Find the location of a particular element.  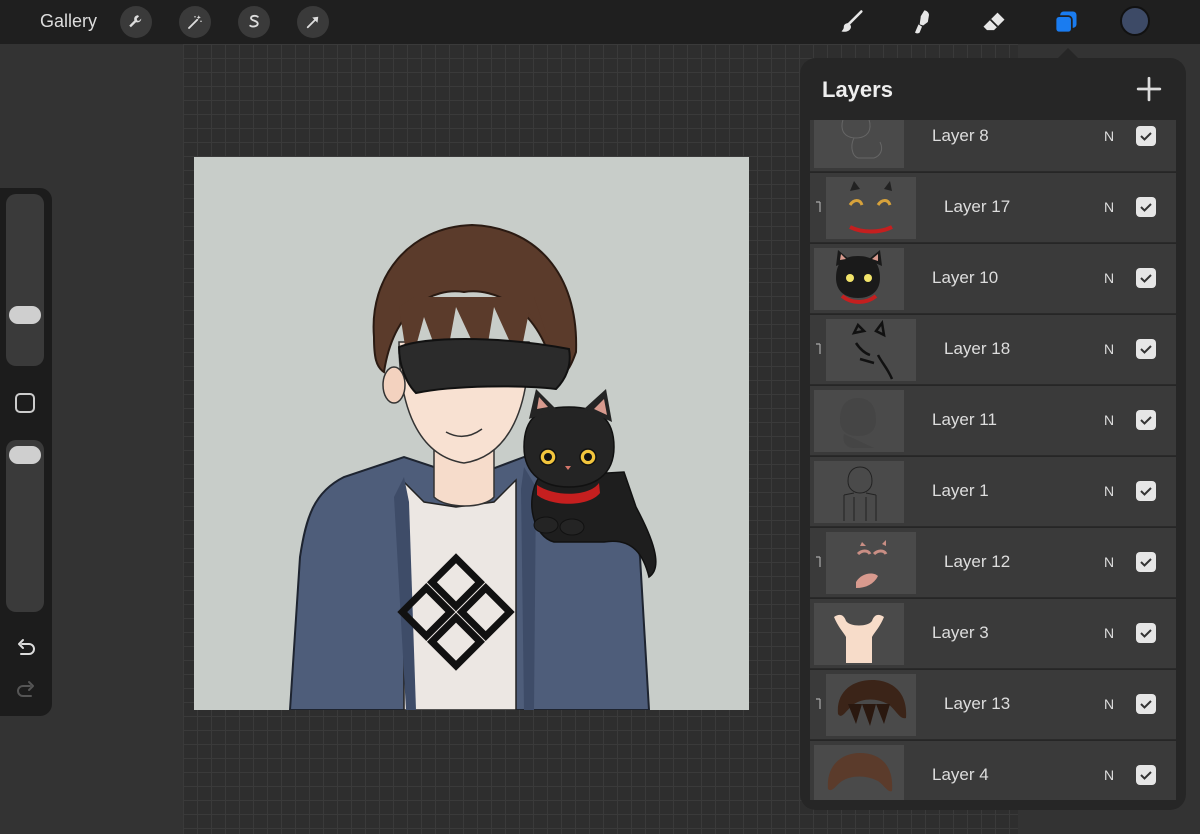

layer-name: Layer 17 is located at coordinates (977, 206).